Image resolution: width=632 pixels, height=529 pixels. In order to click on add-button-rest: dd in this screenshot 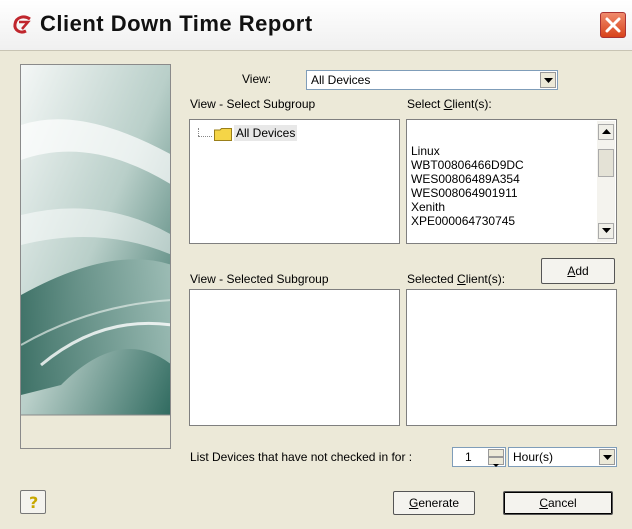, I will do `click(582, 271)`.